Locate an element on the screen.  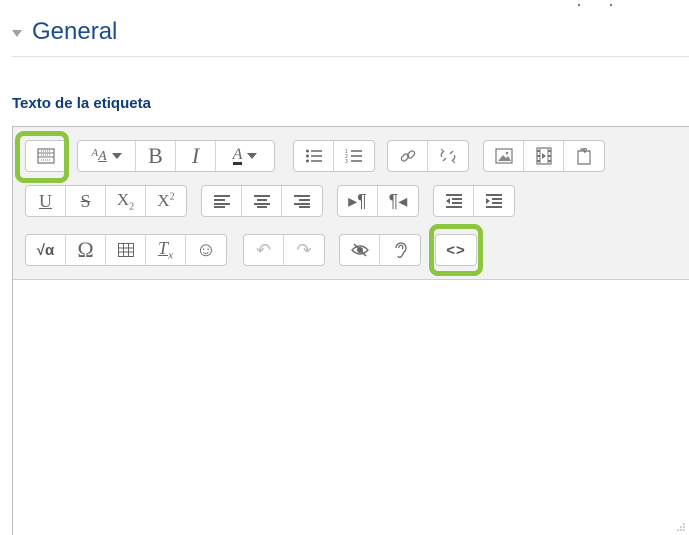
italic-icon: I is located at coordinates (195, 155).